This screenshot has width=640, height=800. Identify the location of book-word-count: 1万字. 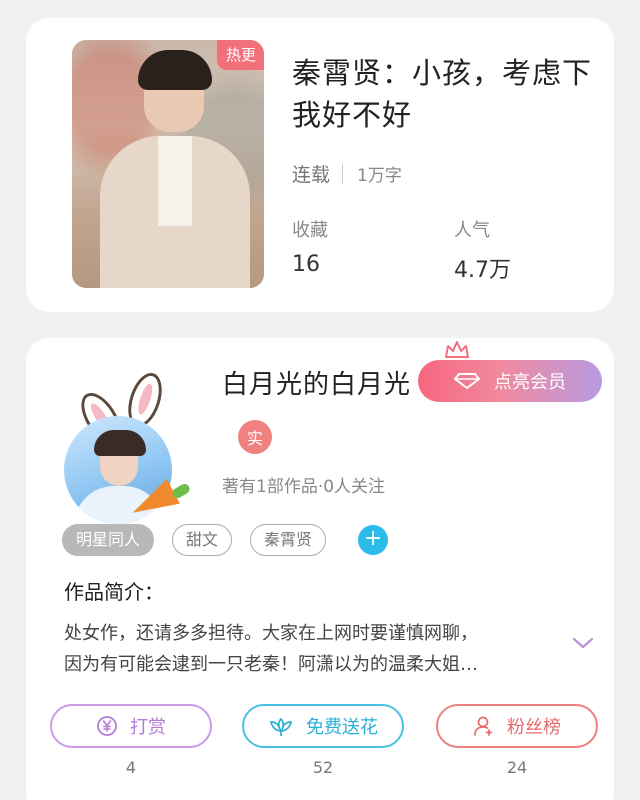
(379, 176).